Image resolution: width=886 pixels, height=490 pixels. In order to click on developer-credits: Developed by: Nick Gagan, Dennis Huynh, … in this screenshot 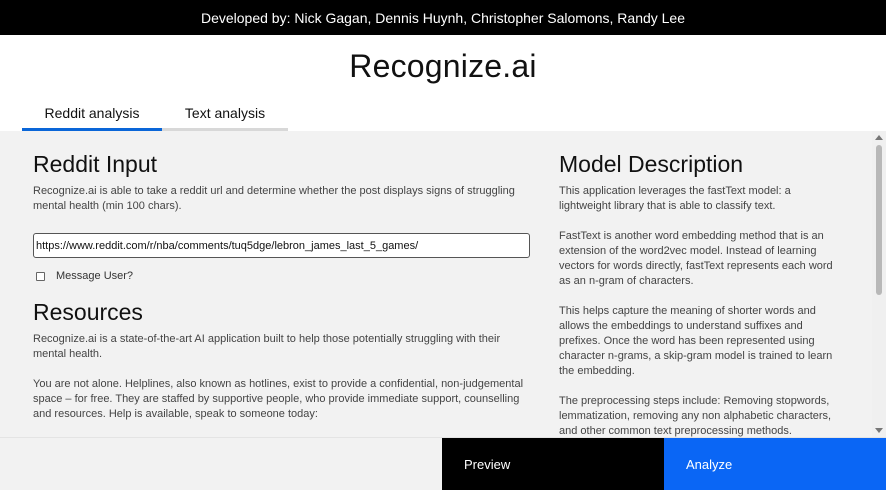, I will do `click(443, 17)`.